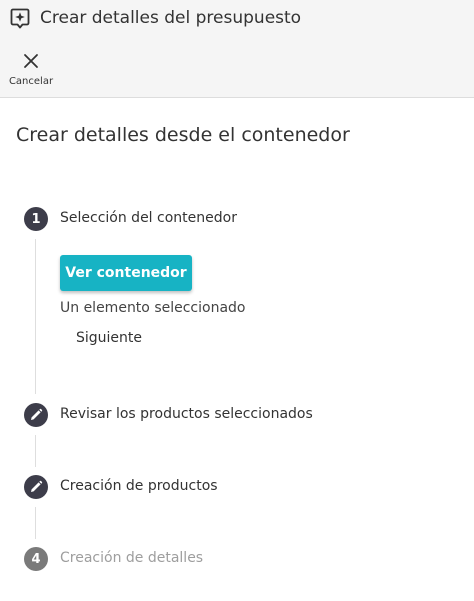 The image size is (474, 601). Describe the element at coordinates (126, 273) in the screenshot. I see `view-container-button: Ver contenedor` at that location.